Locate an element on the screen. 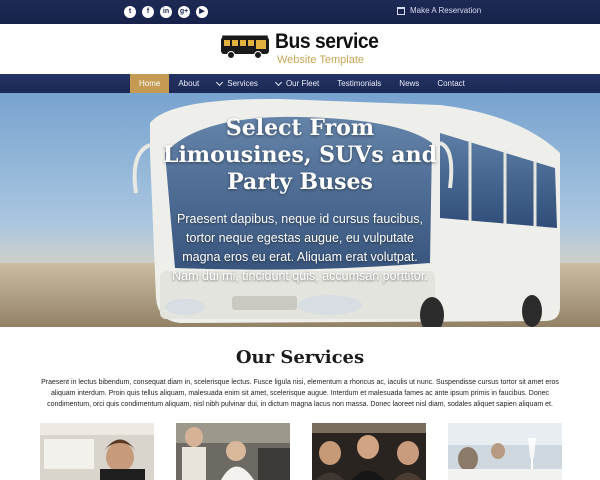 The width and height of the screenshot is (600, 480). nav-label: News is located at coordinates (409, 83).